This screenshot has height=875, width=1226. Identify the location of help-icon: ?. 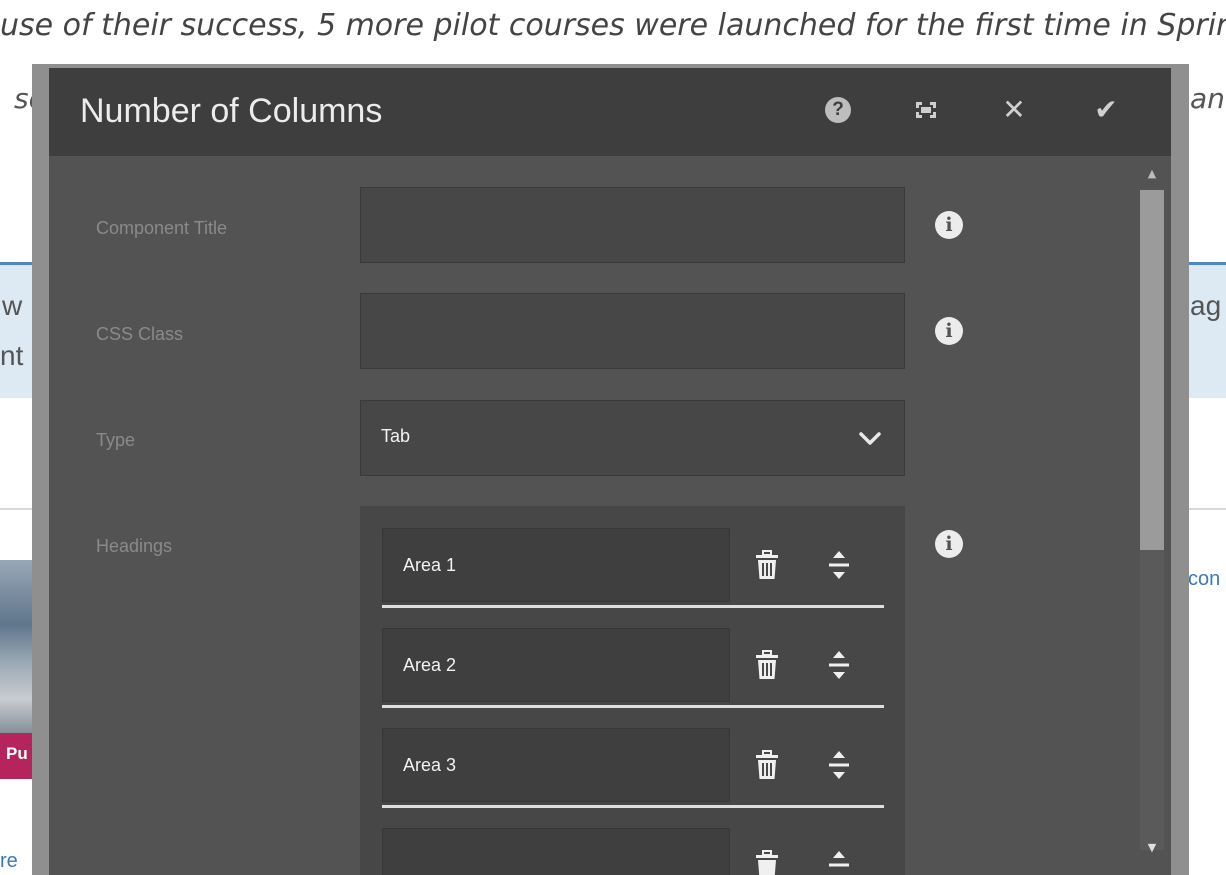
(838, 110).